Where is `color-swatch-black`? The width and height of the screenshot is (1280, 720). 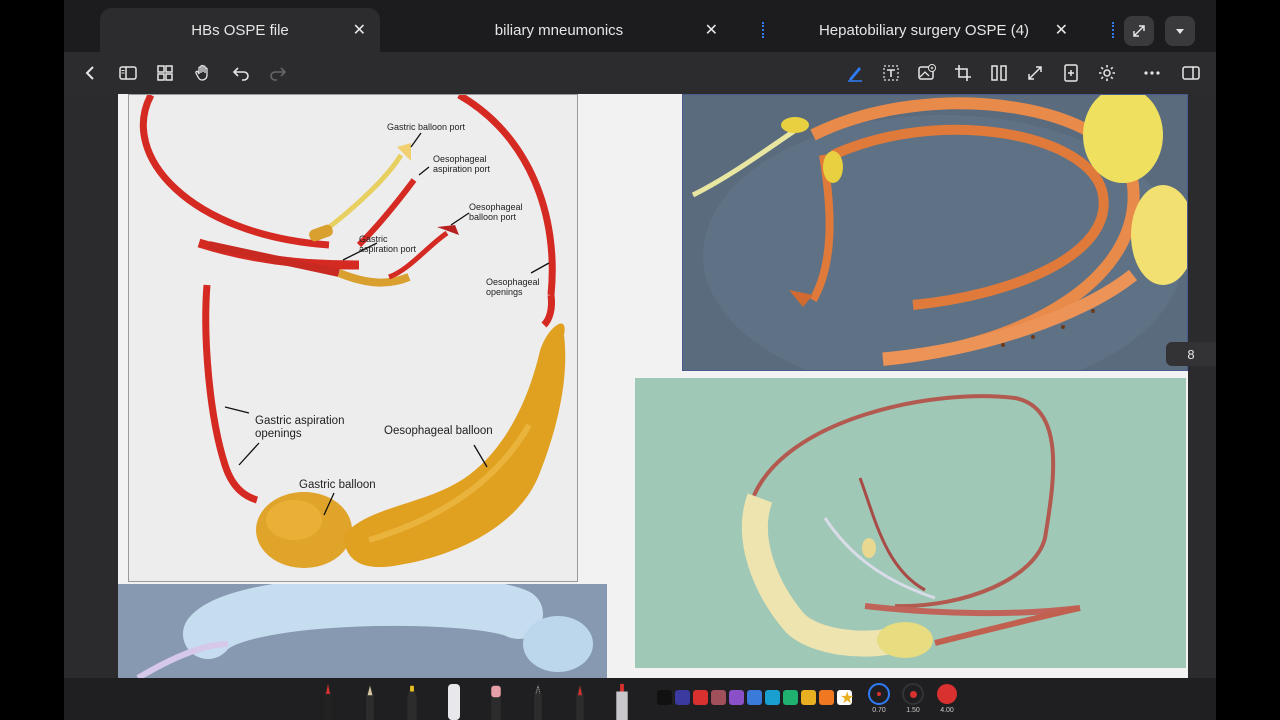 color-swatch-black is located at coordinates (664, 697).